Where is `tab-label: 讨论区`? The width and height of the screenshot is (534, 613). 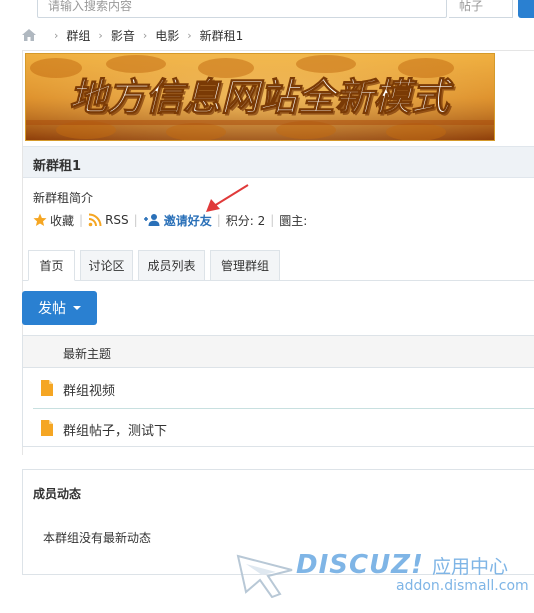 tab-label: 讨论区 is located at coordinates (106, 266).